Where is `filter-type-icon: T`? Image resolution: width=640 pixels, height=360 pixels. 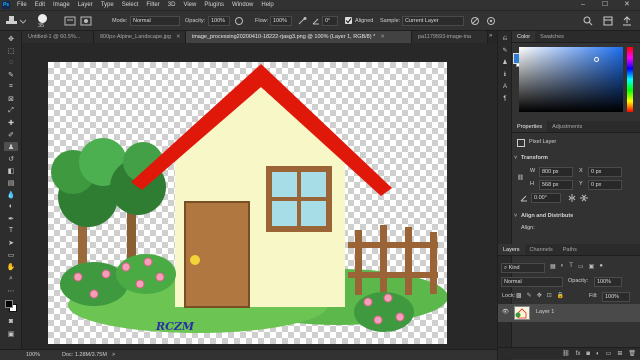 filter-type-icon: T is located at coordinates (571, 268).